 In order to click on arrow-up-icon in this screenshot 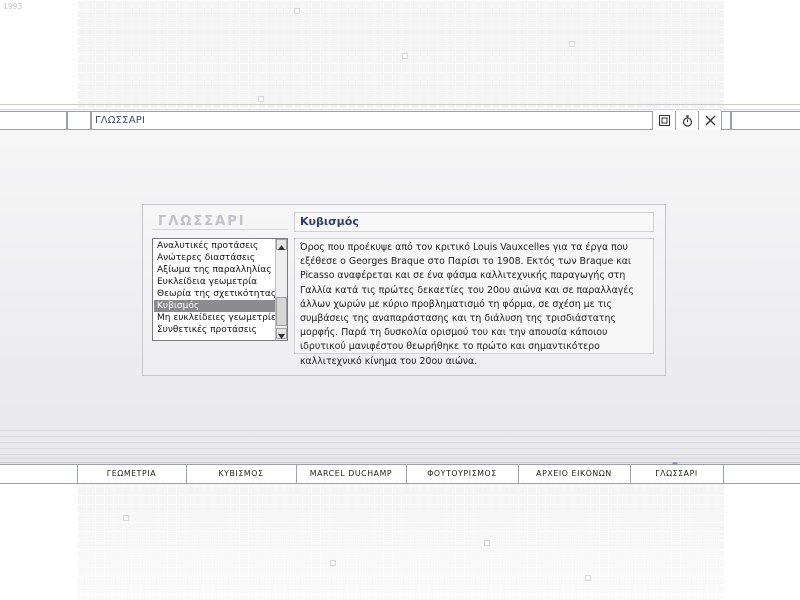, I will do `click(281, 246)`.